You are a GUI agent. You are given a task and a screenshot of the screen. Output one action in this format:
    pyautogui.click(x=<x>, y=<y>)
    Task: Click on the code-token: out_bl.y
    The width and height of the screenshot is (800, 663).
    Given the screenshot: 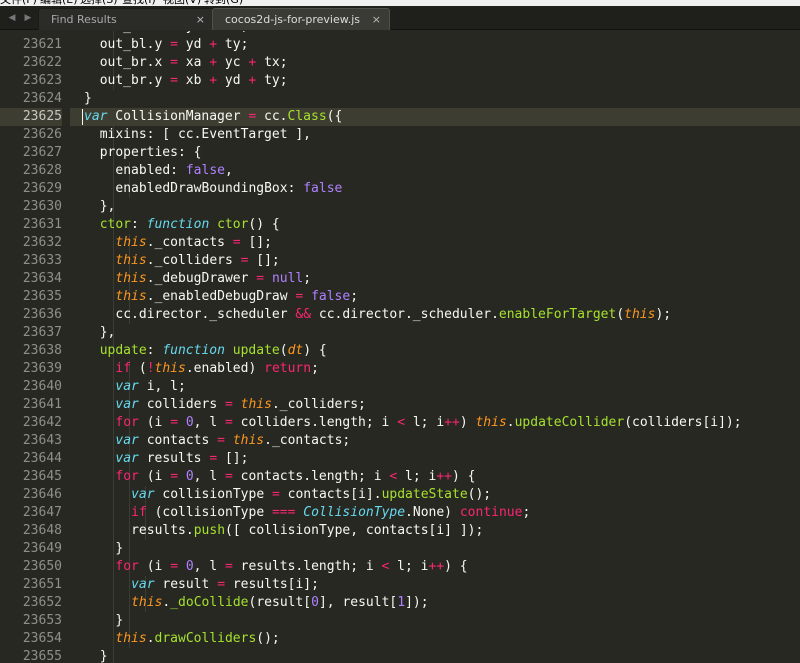 What is the action you would take?
    pyautogui.click(x=135, y=44)
    